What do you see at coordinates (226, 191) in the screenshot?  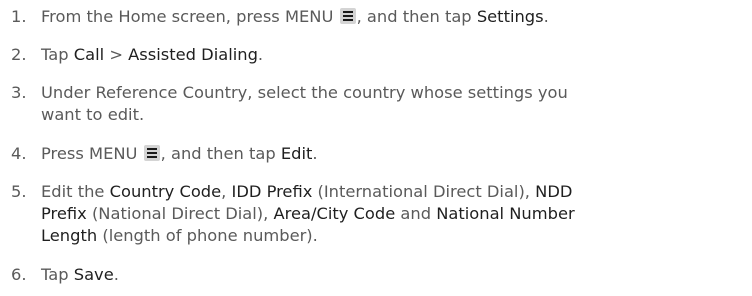 I see `step-text-run: ,` at bounding box center [226, 191].